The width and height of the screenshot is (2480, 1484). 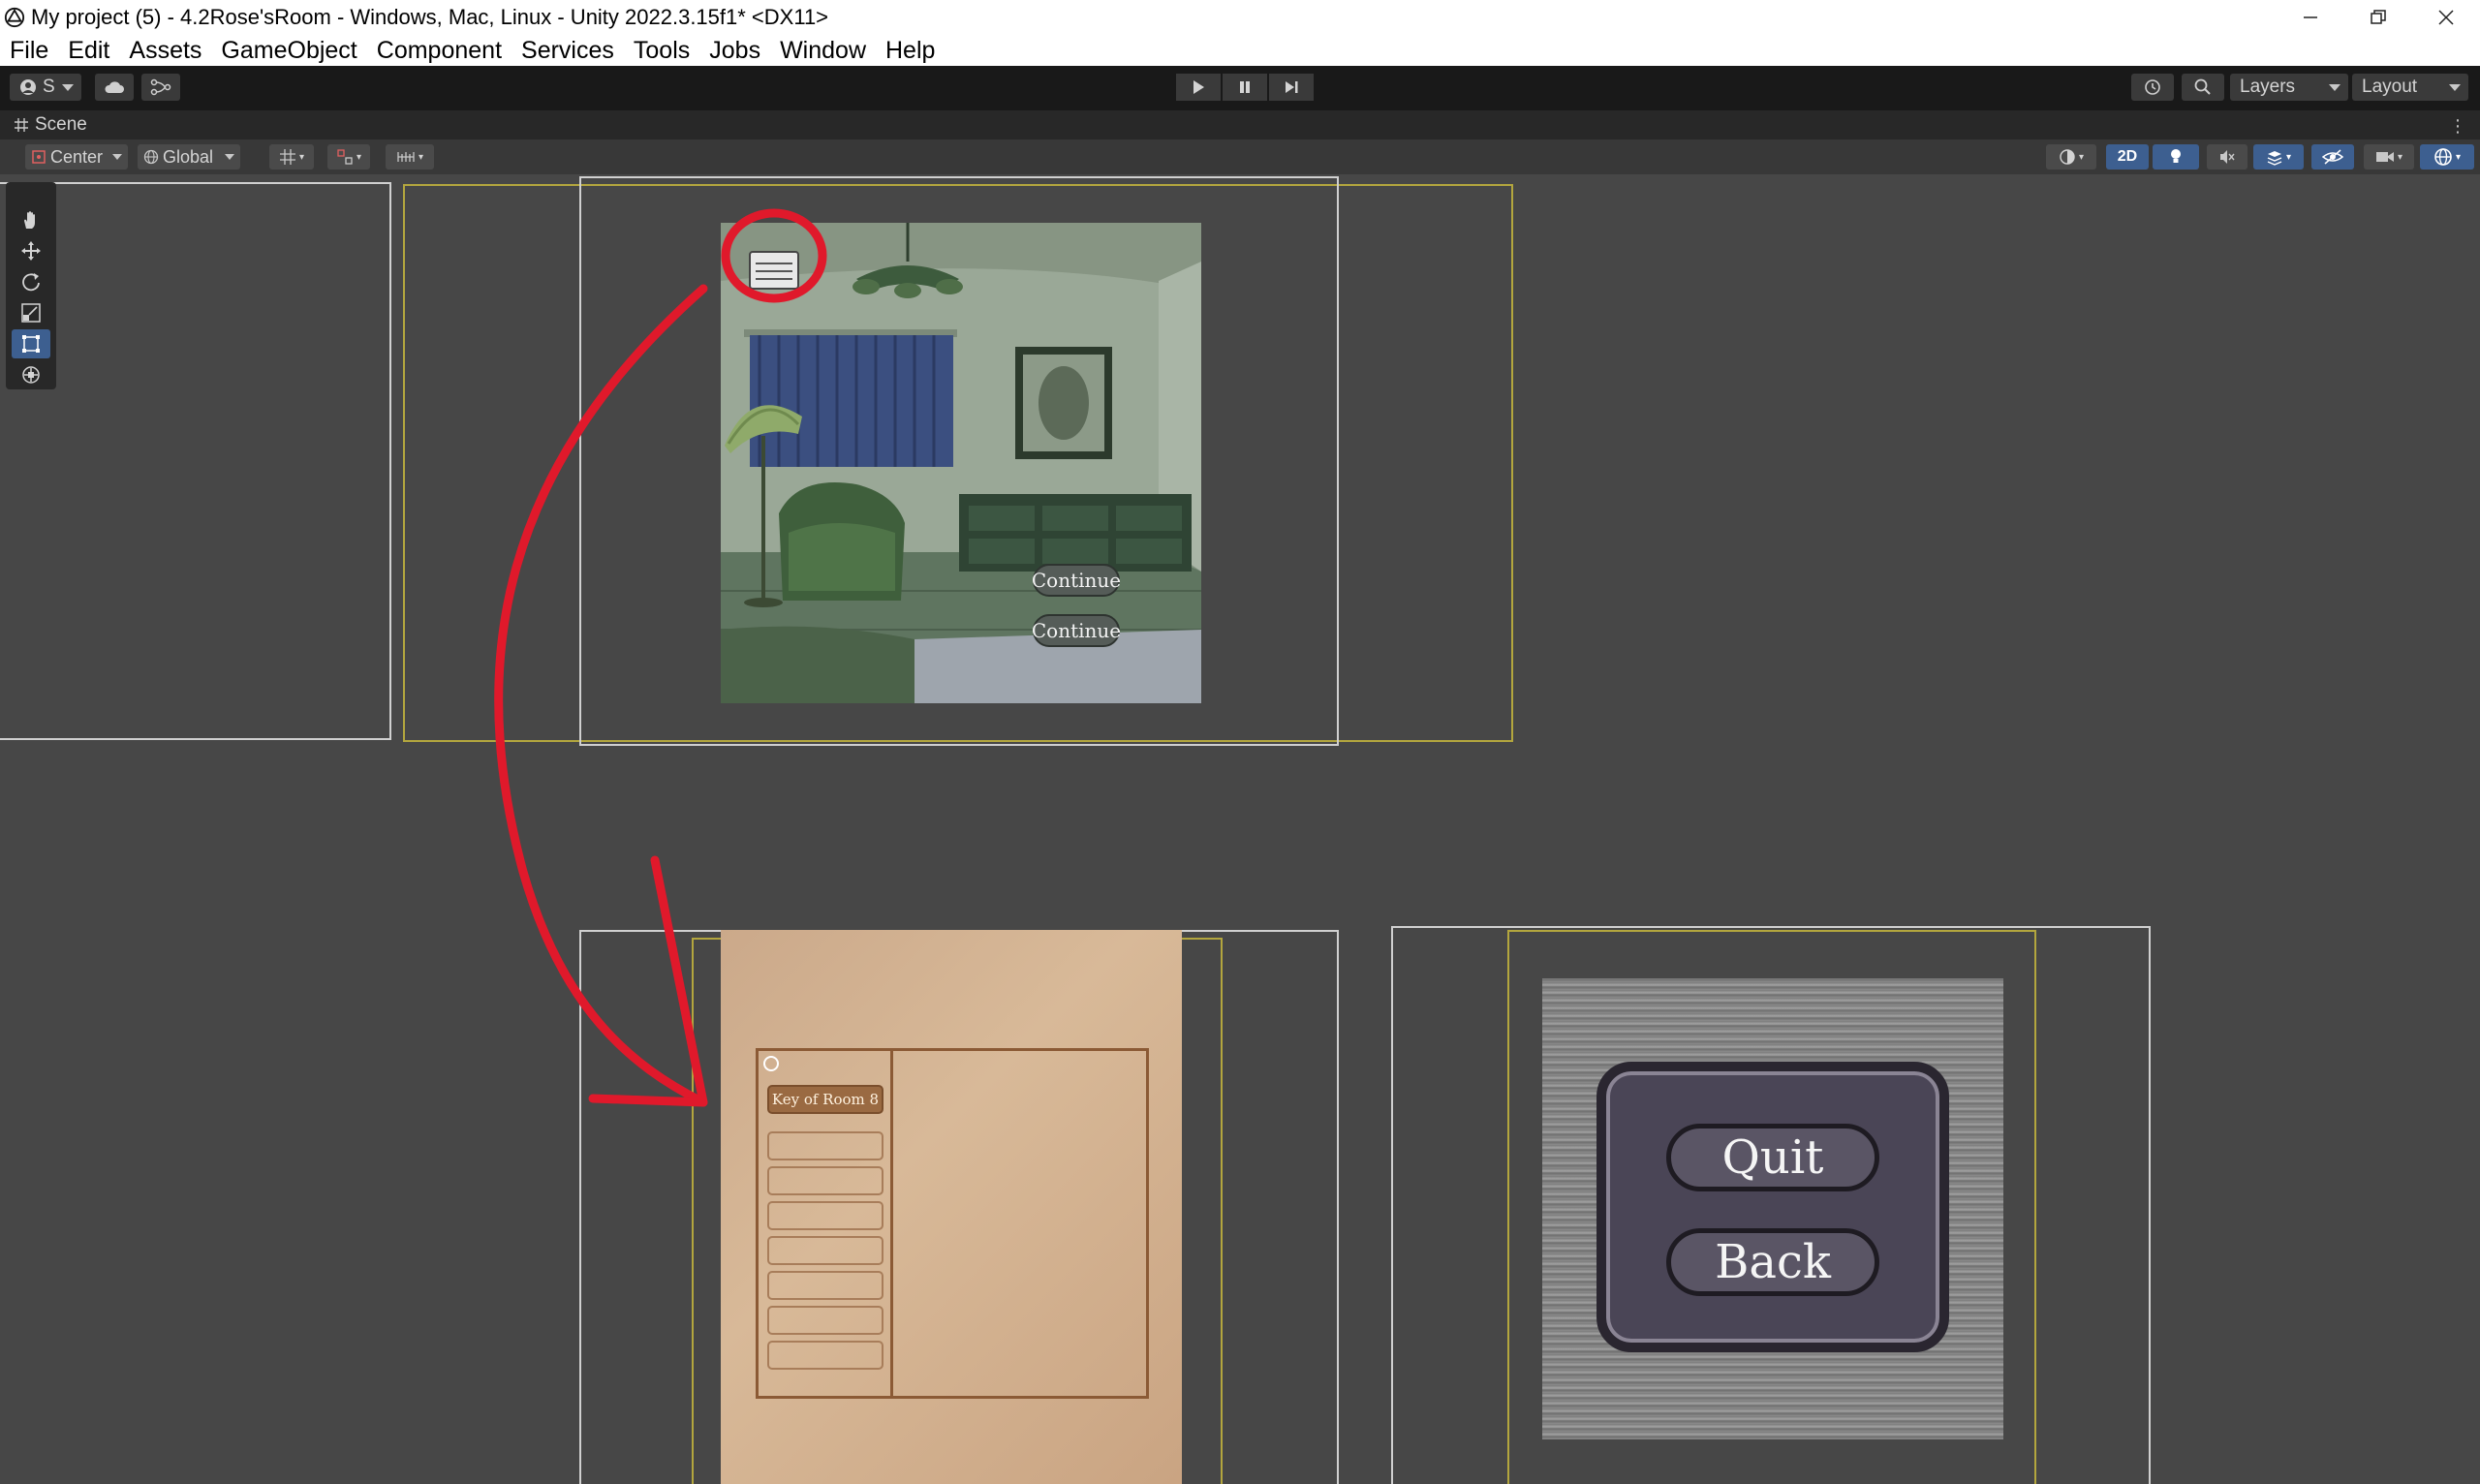 What do you see at coordinates (2447, 157) in the screenshot?
I see `gizmos-button: ▾` at bounding box center [2447, 157].